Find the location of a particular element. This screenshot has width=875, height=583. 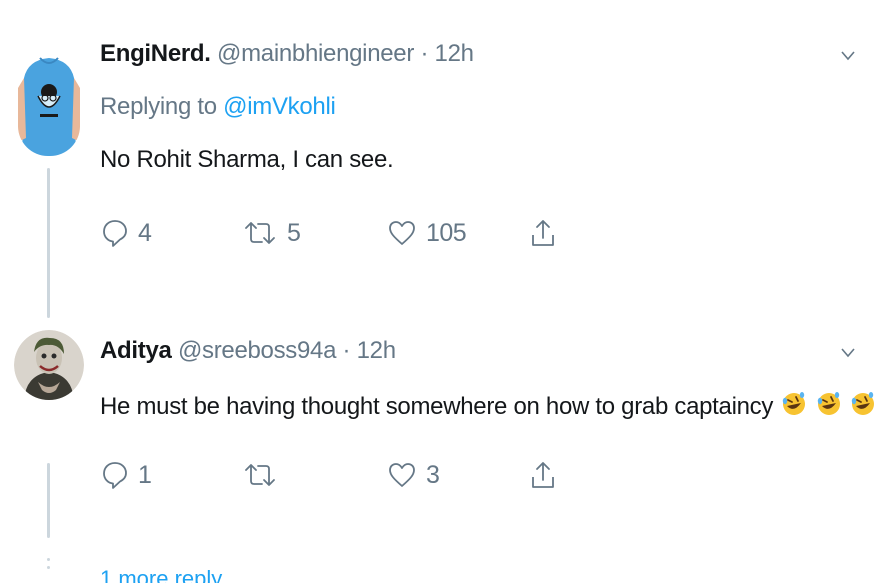

replying-to: Replying to @imVkohli is located at coordinates (218, 107).